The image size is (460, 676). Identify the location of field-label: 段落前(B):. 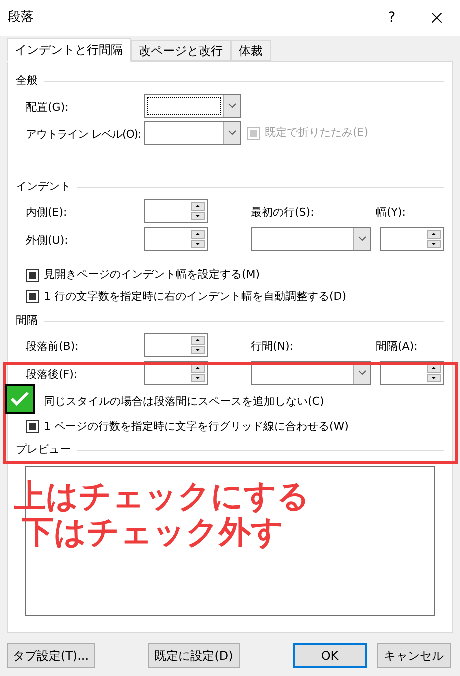
(52, 346).